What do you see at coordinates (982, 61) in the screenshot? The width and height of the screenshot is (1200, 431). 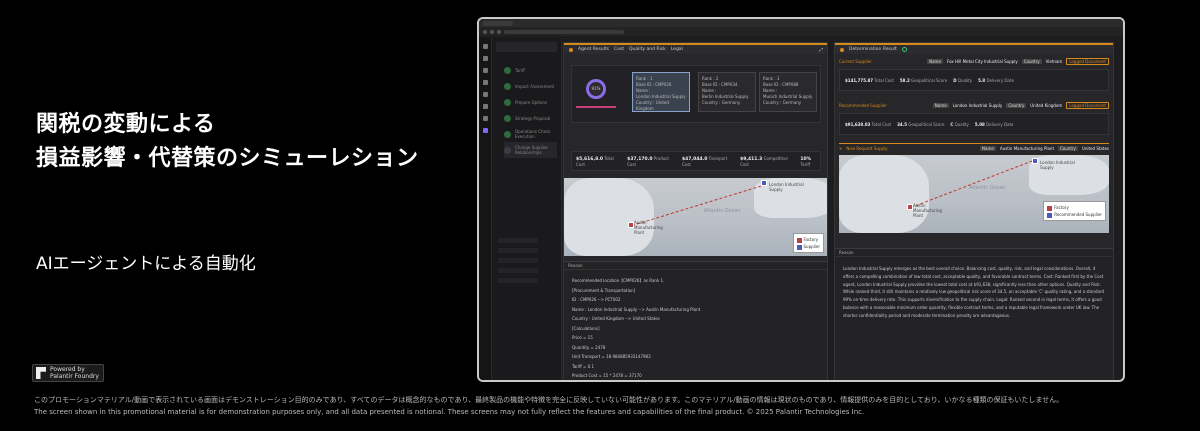 I see `supplier-name: Fox Hill Metal City Industrial Supply` at bounding box center [982, 61].